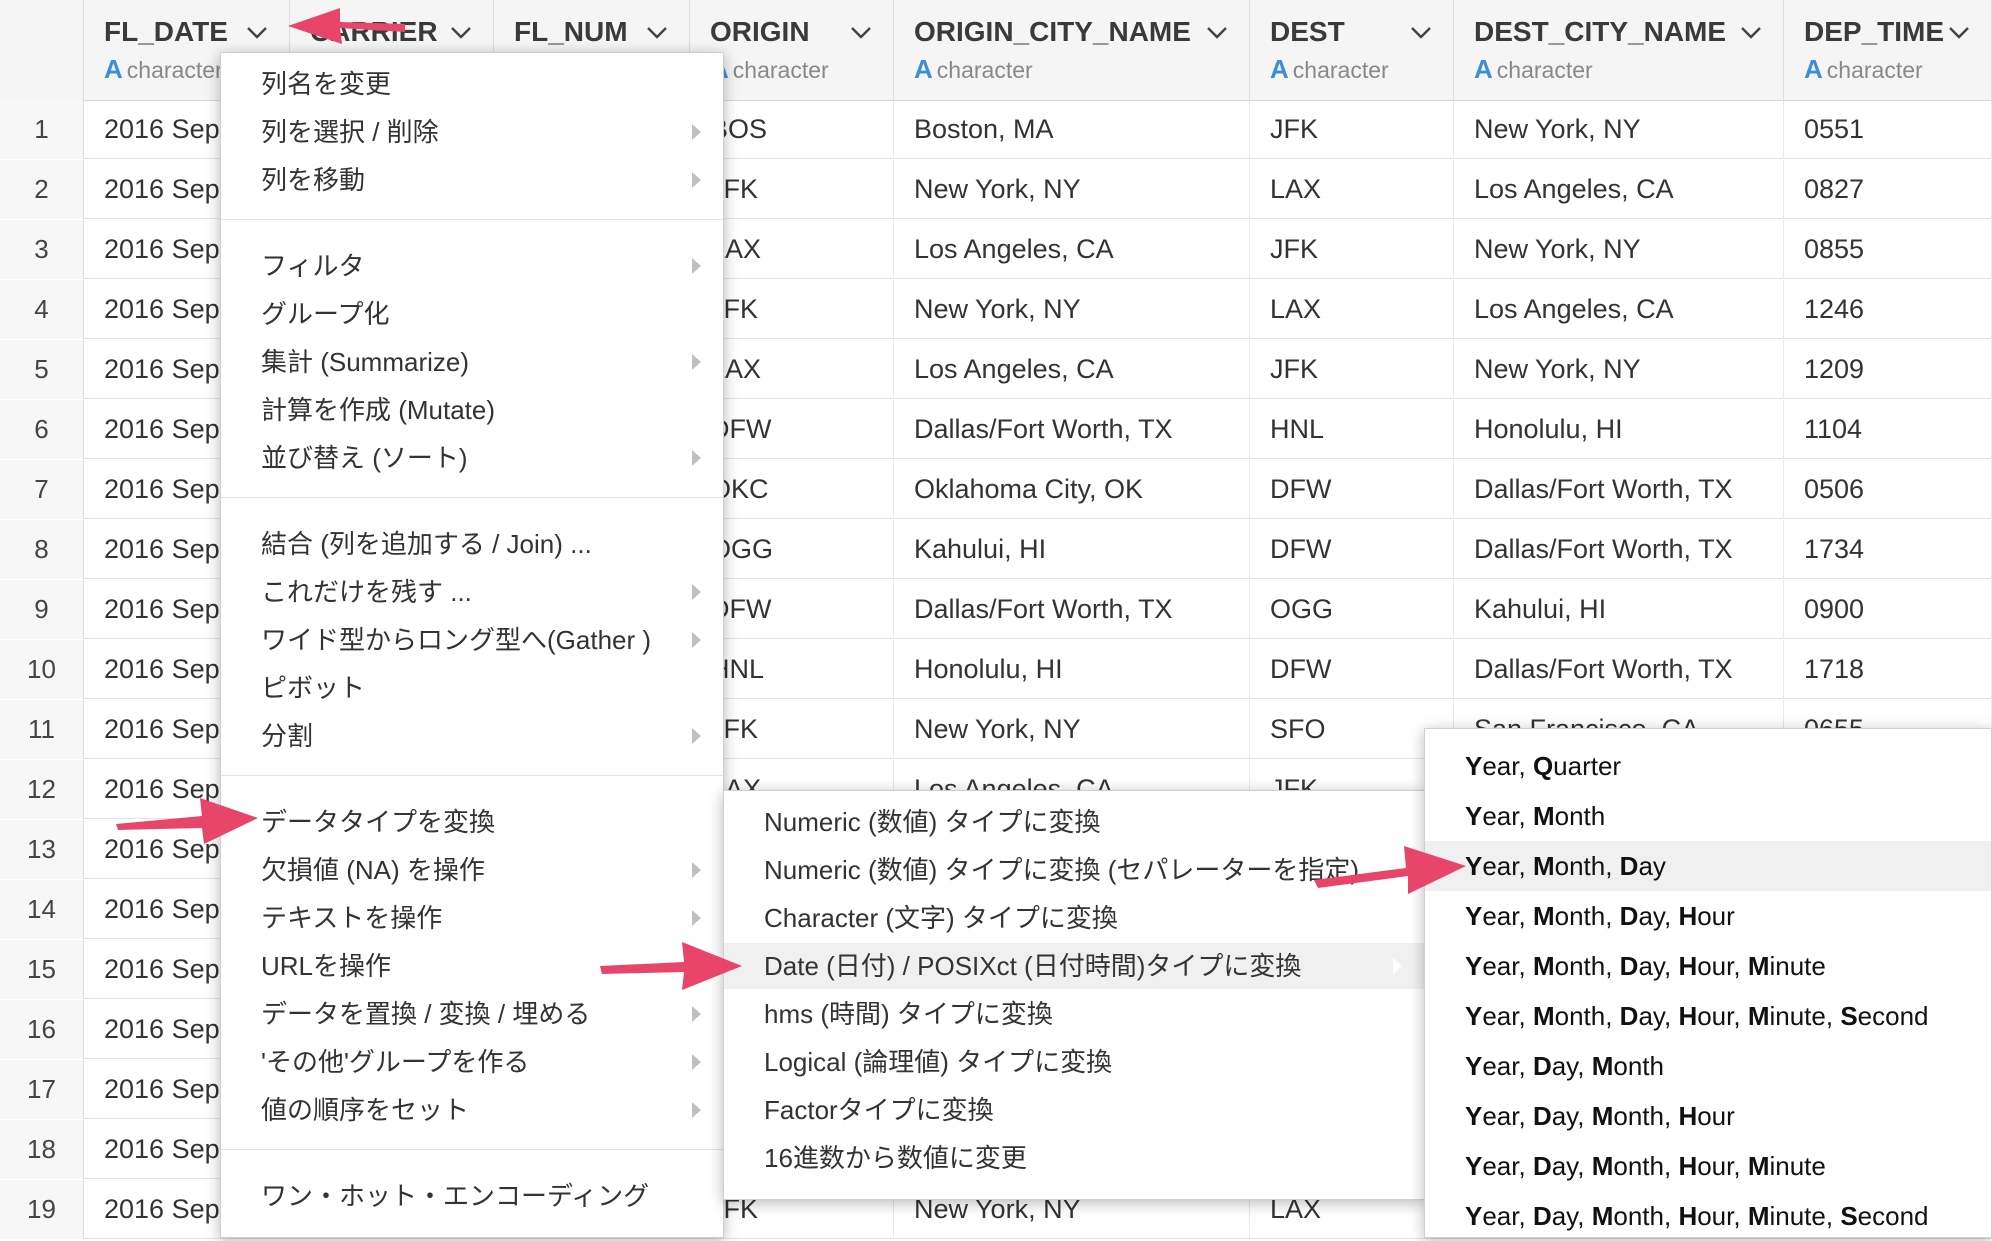  Describe the element at coordinates (1708, 866) in the screenshot. I see `date-format-item: Year, Month, Day` at that location.